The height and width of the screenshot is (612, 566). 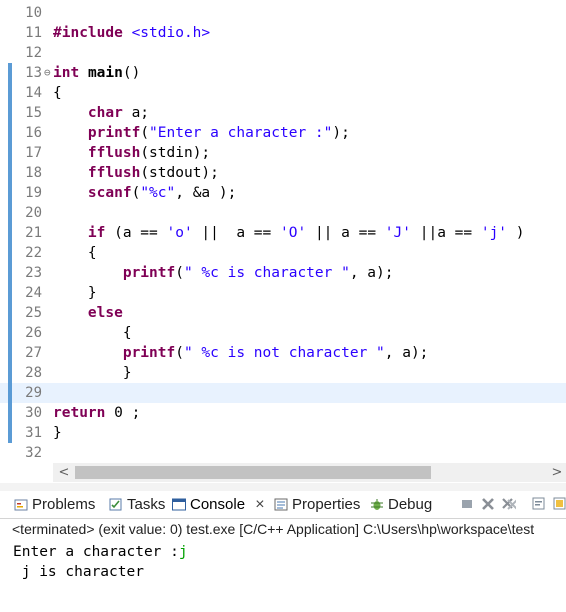 What do you see at coordinates (64, 472) in the screenshot?
I see `scroll-left-arrow: <` at bounding box center [64, 472].